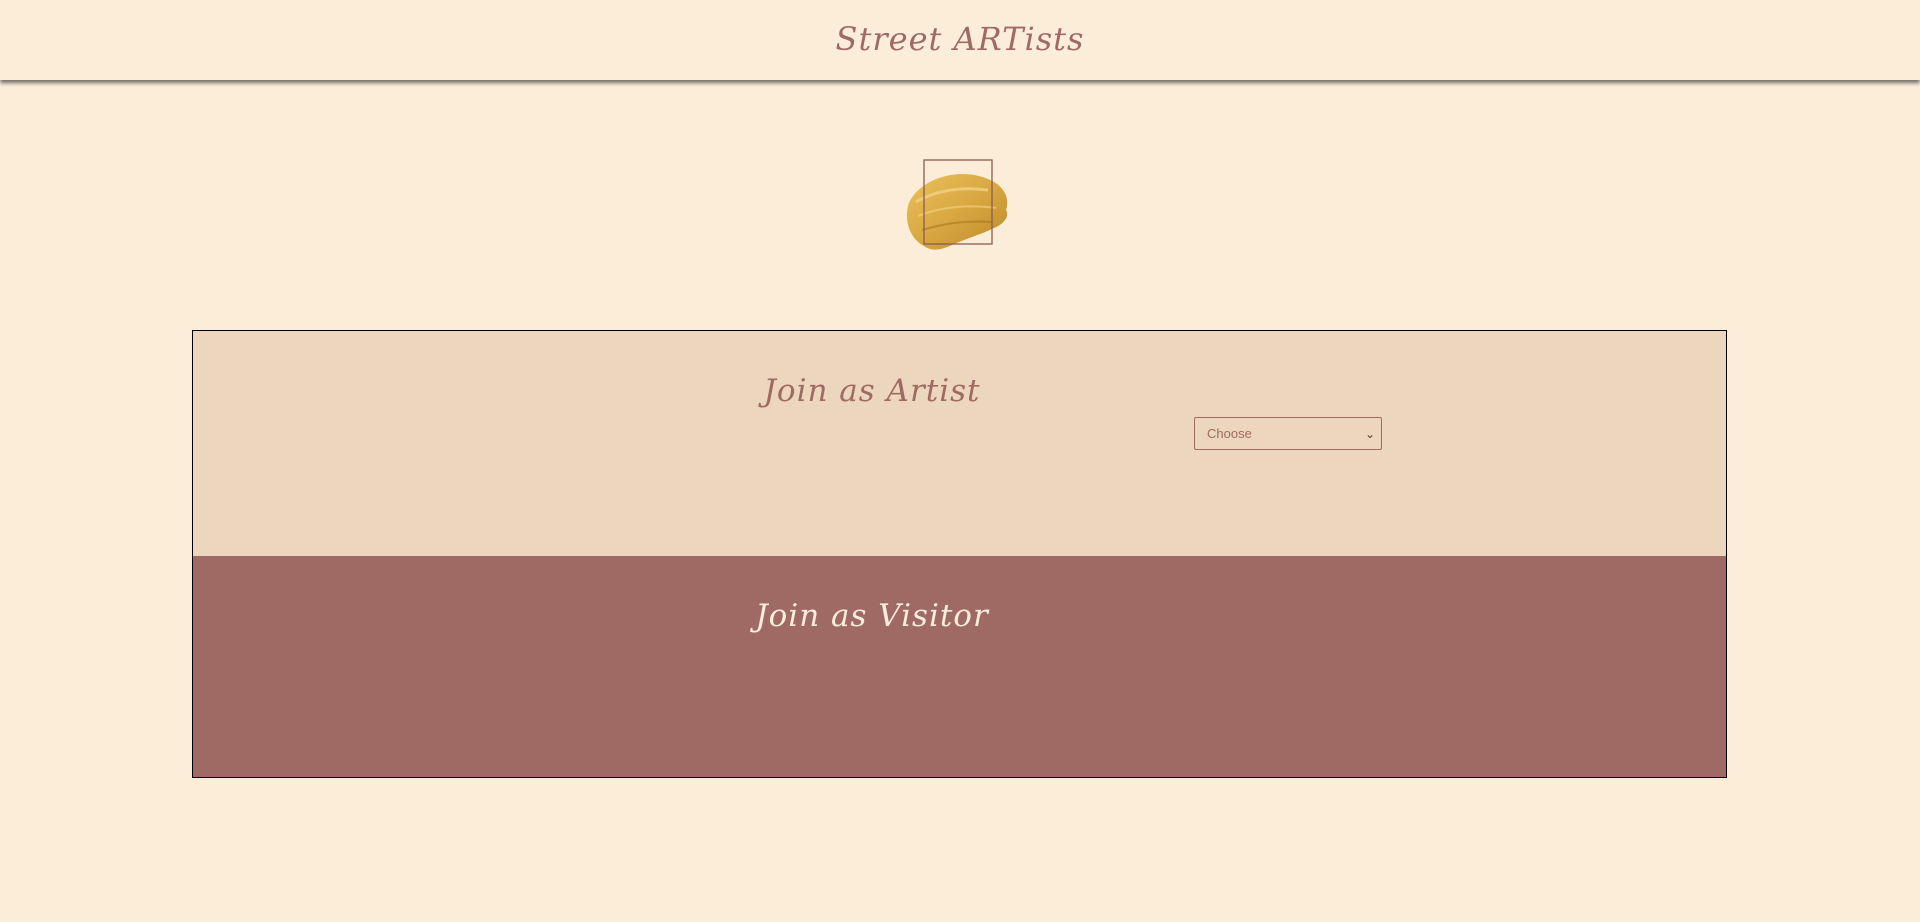  What do you see at coordinates (872, 616) in the screenshot?
I see `join-visitor-heading: Join as Visitor` at bounding box center [872, 616].